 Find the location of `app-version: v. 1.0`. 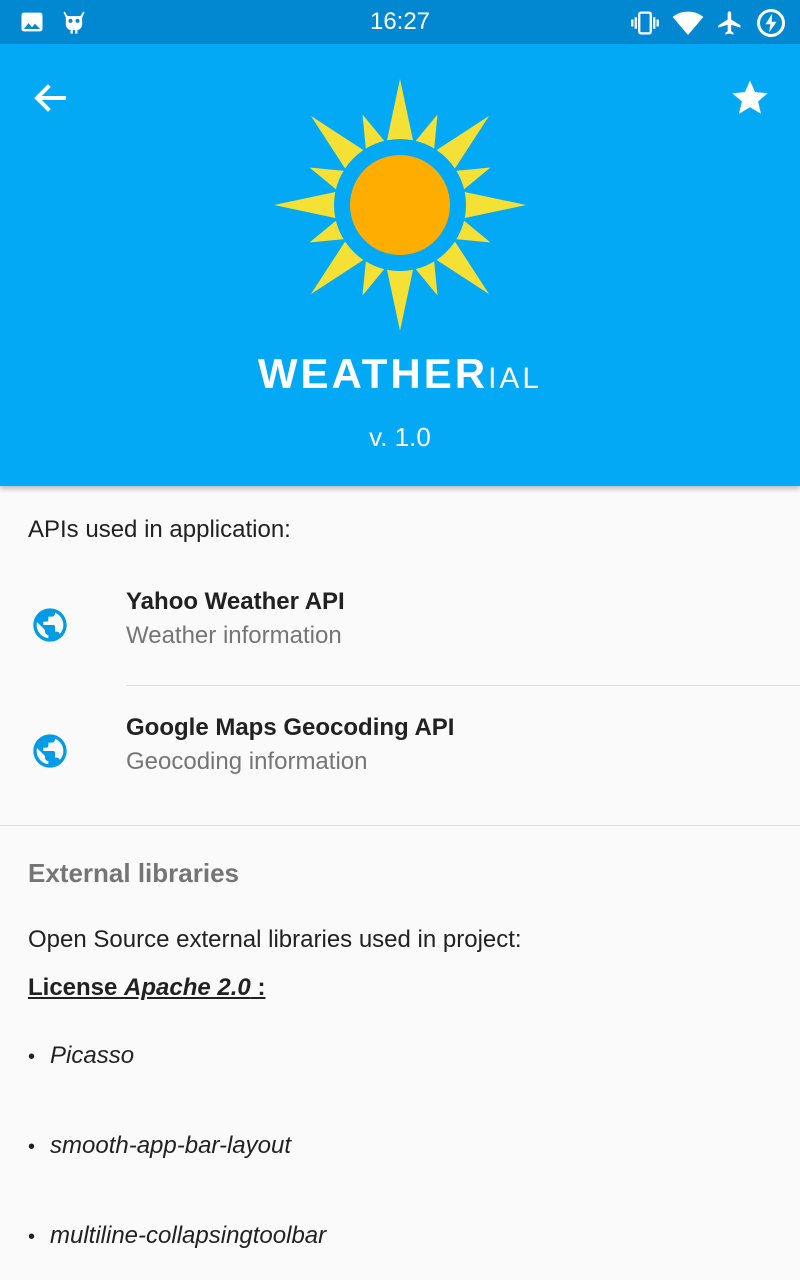

app-version: v. 1.0 is located at coordinates (400, 437).